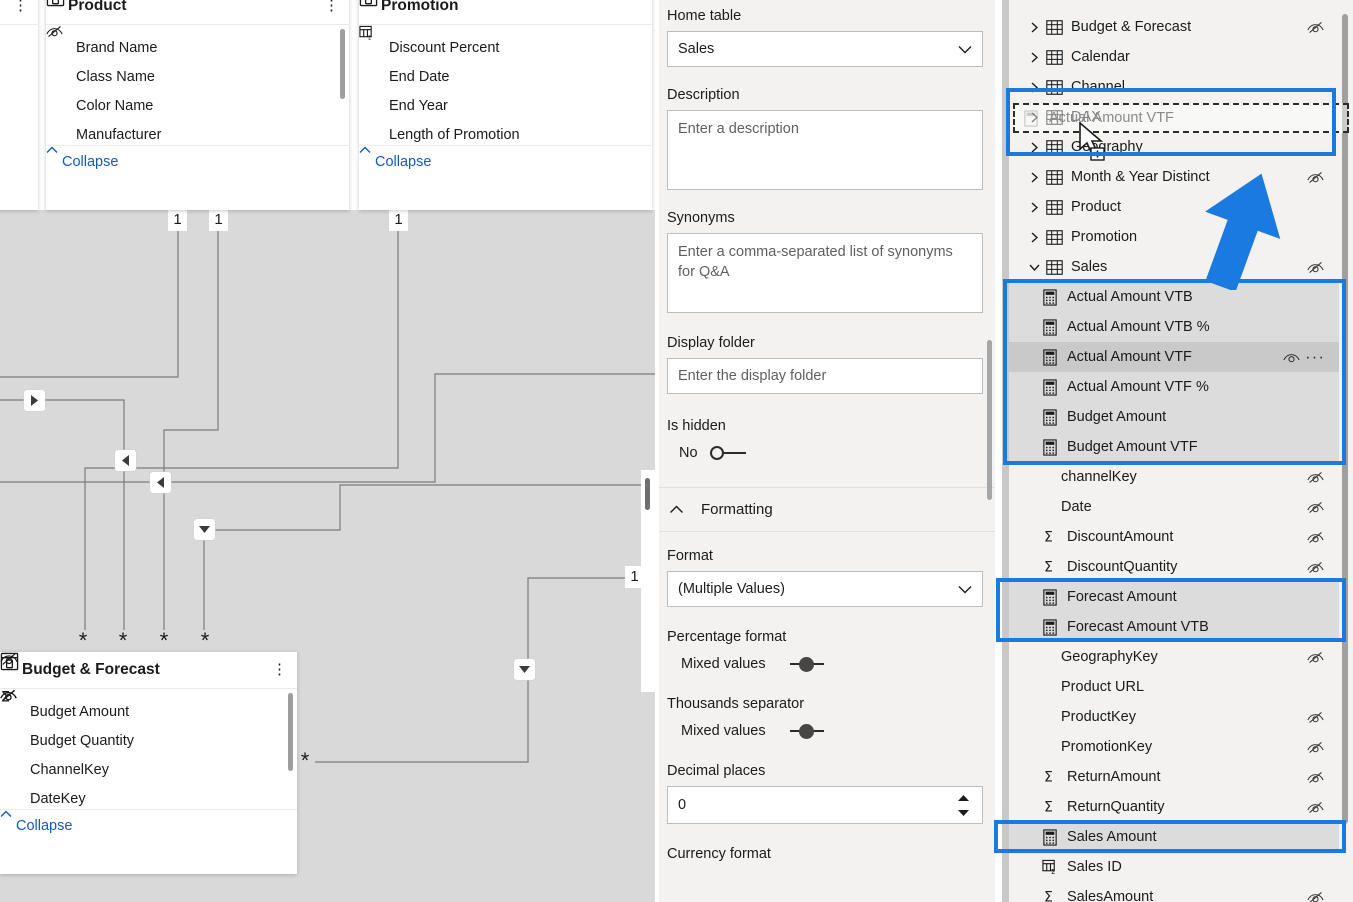 Image resolution: width=1353 pixels, height=902 pixels. Describe the element at coordinates (1174, 567) in the screenshot. I see `fields-row-discountquantity: Σ DiscountQuantity` at that location.